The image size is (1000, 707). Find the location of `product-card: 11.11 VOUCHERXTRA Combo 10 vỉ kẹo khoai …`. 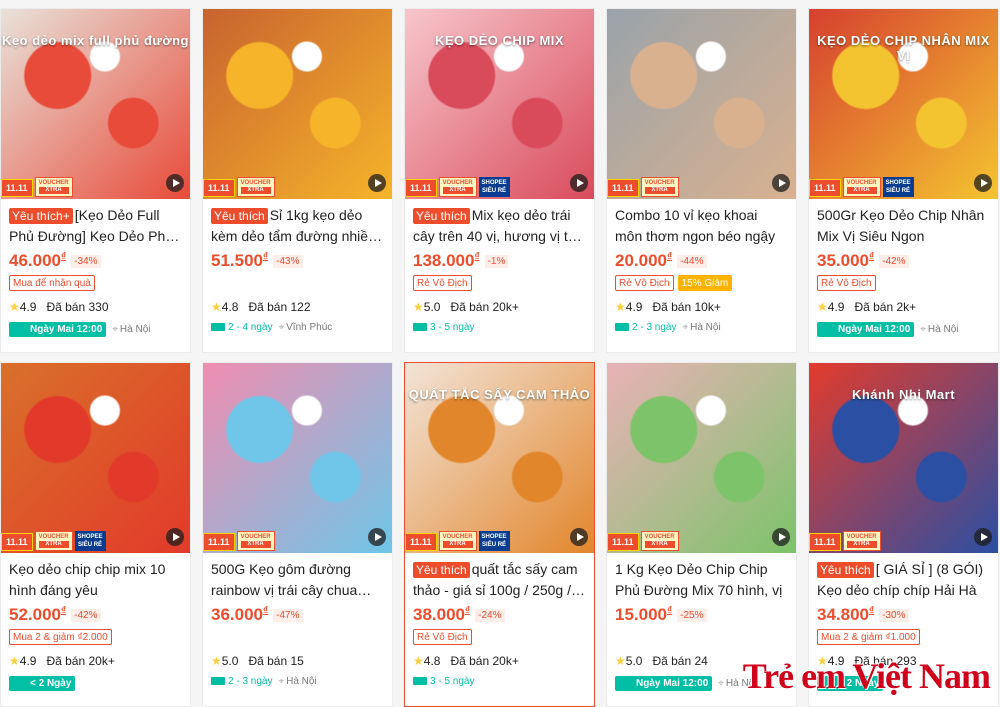

product-card: 11.11 VOUCHERXTRA Combo 10 vỉ kẹo khoai … is located at coordinates (701, 180).